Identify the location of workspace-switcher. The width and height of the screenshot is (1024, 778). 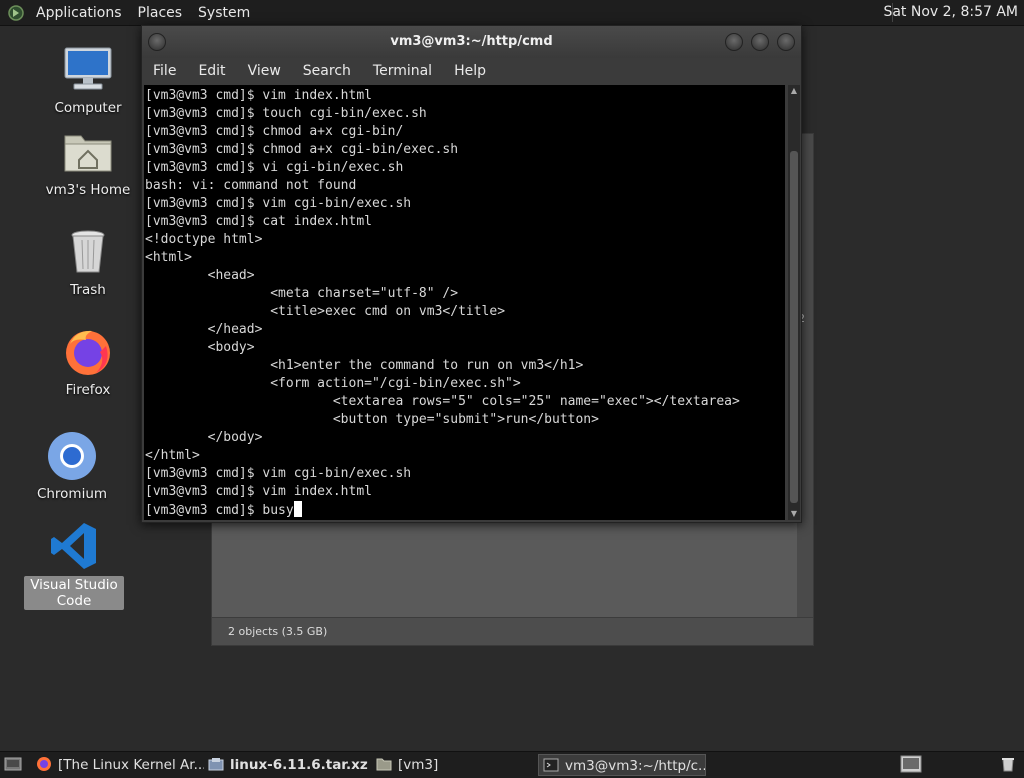
(911, 766).